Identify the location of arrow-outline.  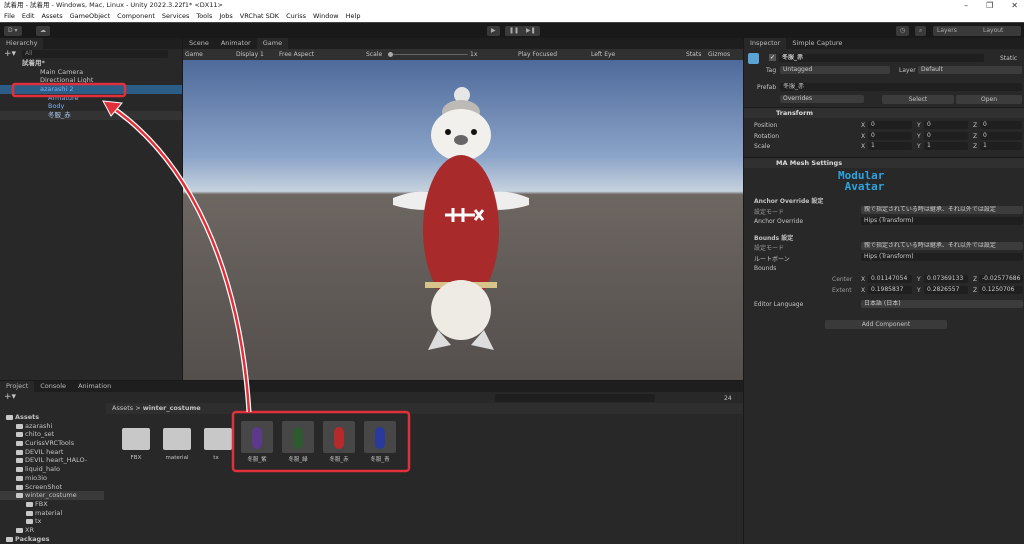
(180, 258).